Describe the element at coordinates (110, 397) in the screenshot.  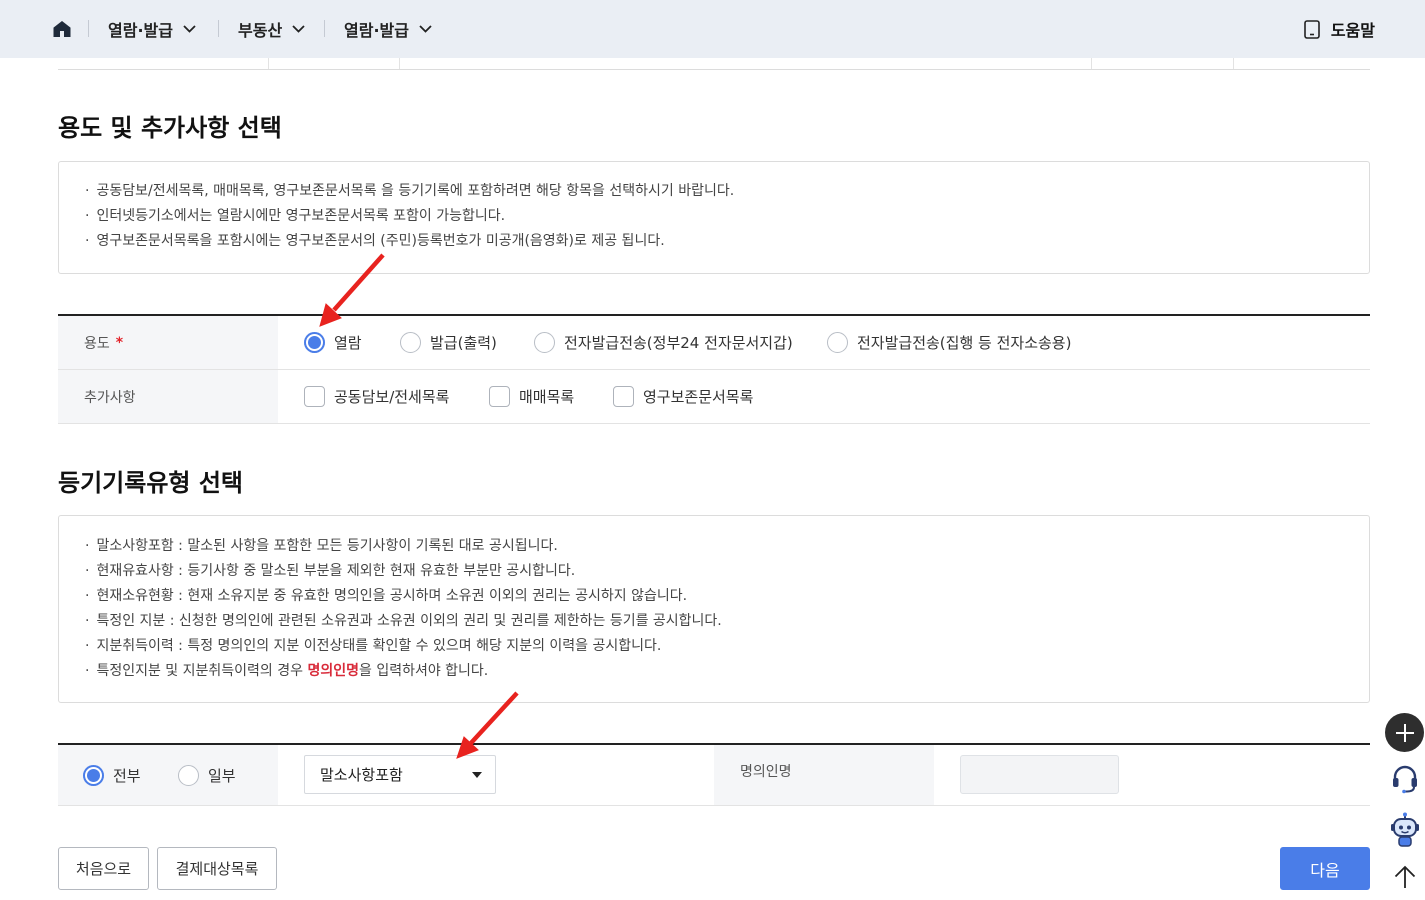
I see `extras-label: 추가사항` at that location.